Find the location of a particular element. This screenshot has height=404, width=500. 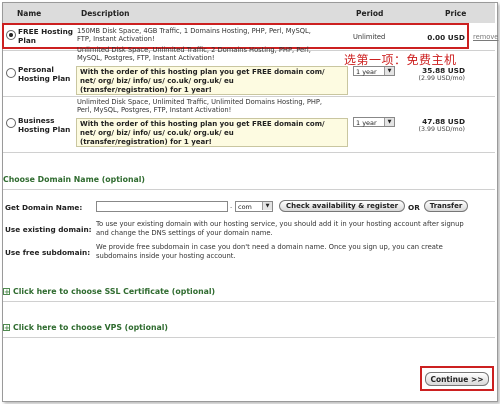

plan-monthly-personal: (2.99 USD/mo) is located at coordinates (442, 78).